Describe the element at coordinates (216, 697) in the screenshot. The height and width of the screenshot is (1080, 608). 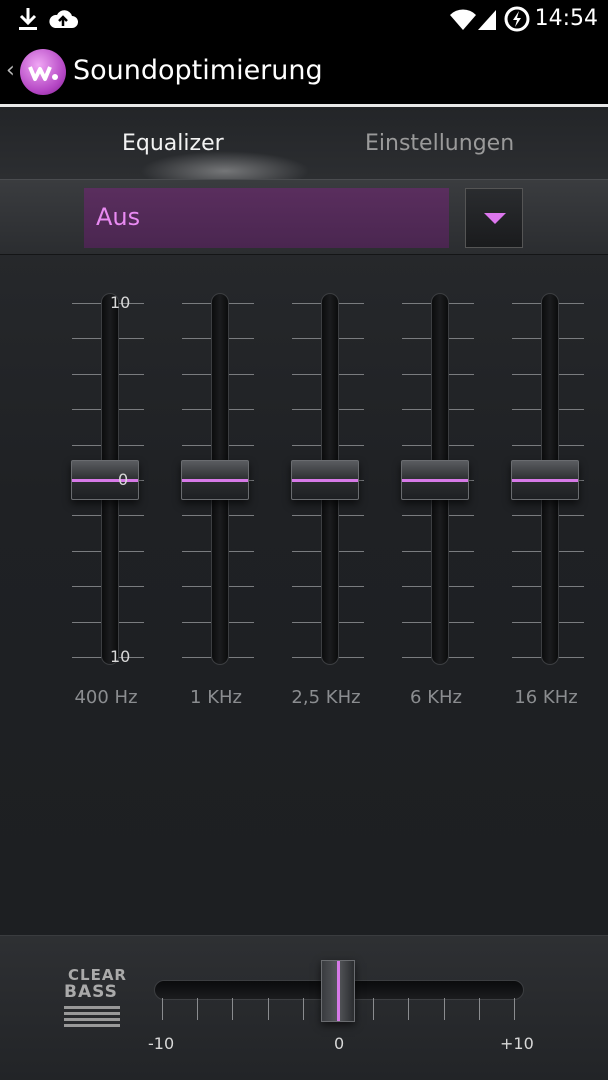
I see `eq-band-label: 1 KHz` at that location.